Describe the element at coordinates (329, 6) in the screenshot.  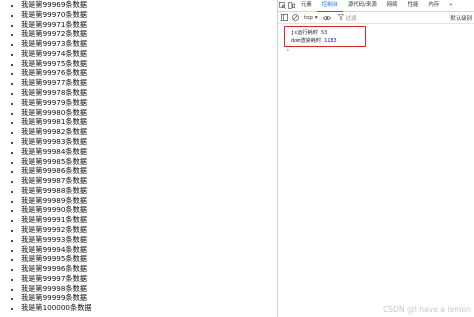
I see `tab-console: 控制台` at that location.